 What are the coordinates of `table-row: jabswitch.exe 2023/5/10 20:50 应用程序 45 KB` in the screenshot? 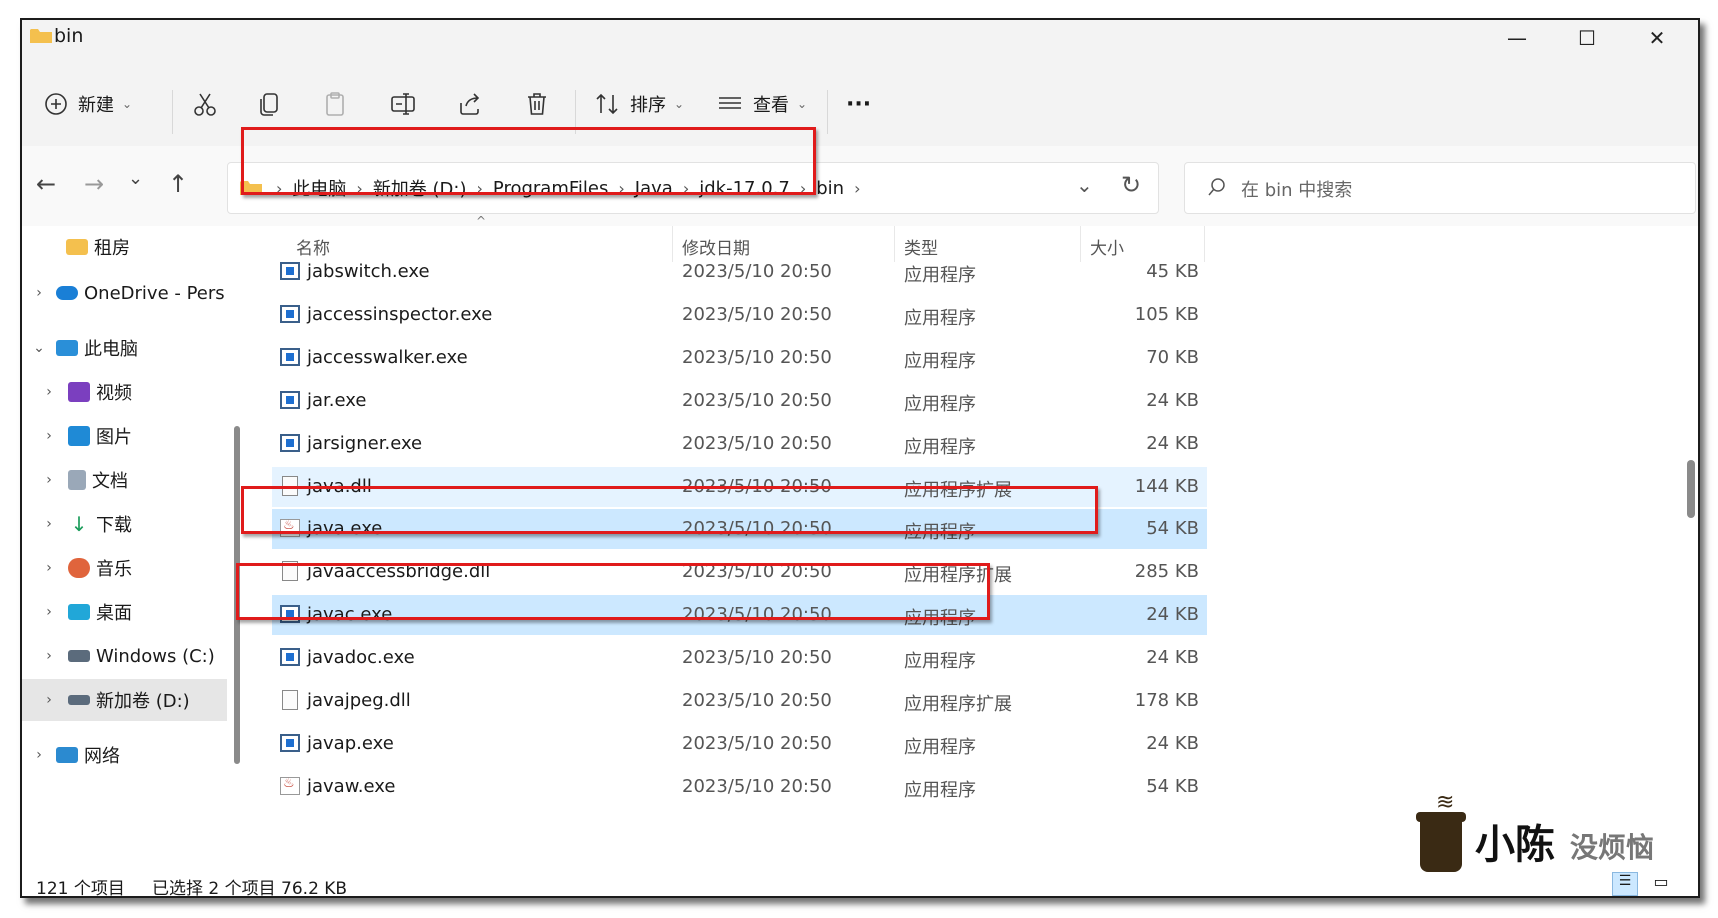 It's located at (739, 272).